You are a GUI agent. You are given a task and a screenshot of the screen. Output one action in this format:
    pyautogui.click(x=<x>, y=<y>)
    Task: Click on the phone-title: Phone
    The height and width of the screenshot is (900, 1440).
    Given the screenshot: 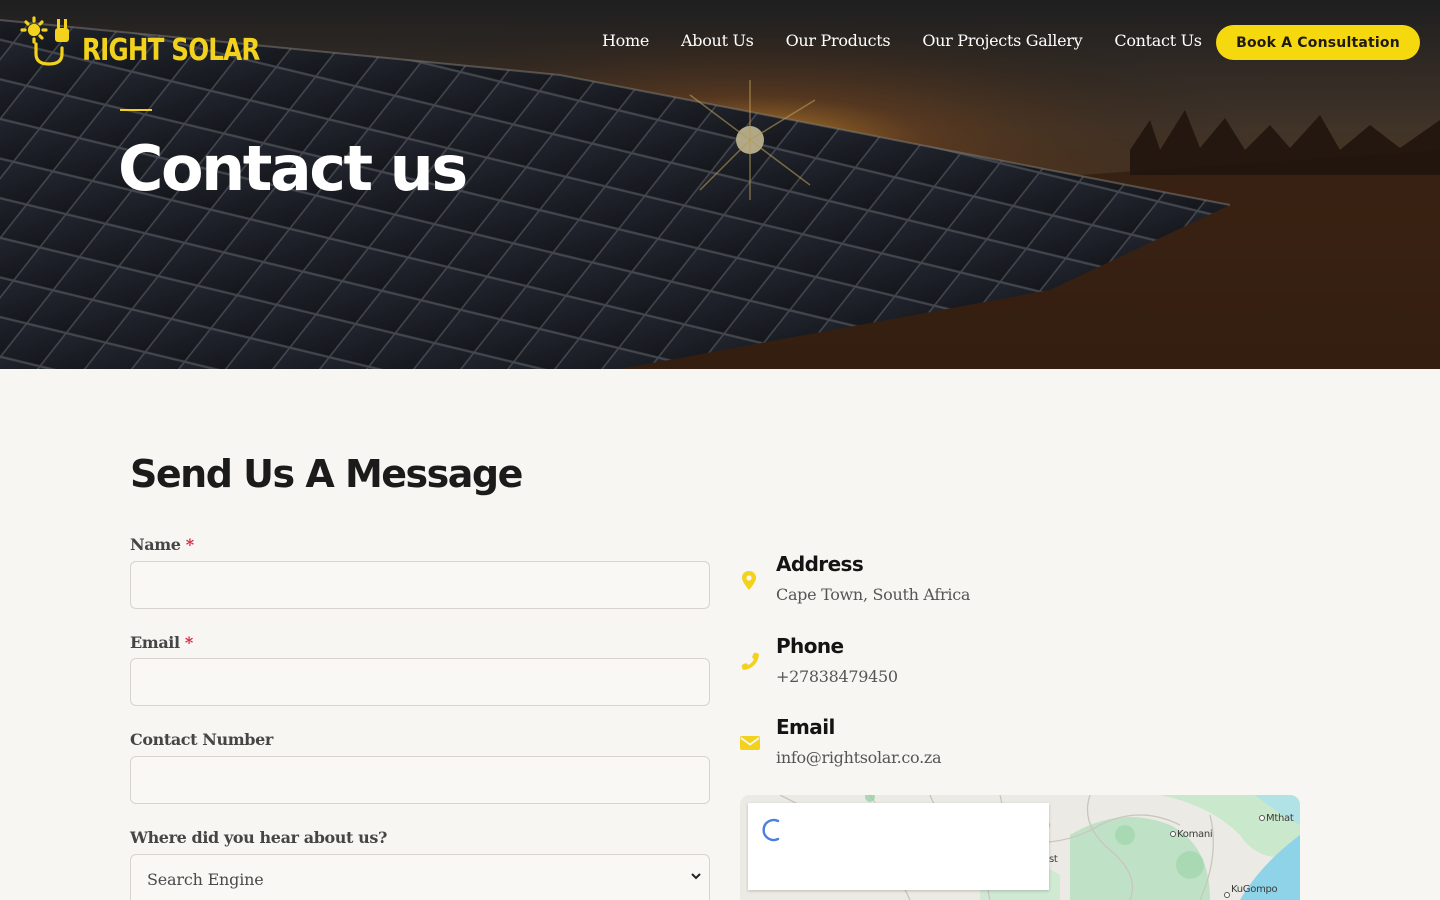 What is the action you would take?
    pyautogui.click(x=810, y=646)
    